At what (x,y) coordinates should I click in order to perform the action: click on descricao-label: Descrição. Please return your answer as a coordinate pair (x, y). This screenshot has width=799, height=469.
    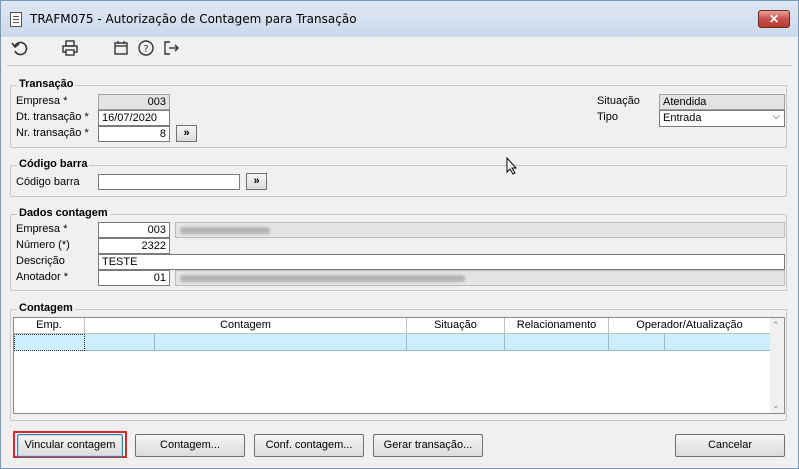
    Looking at the image, I should click on (40, 261).